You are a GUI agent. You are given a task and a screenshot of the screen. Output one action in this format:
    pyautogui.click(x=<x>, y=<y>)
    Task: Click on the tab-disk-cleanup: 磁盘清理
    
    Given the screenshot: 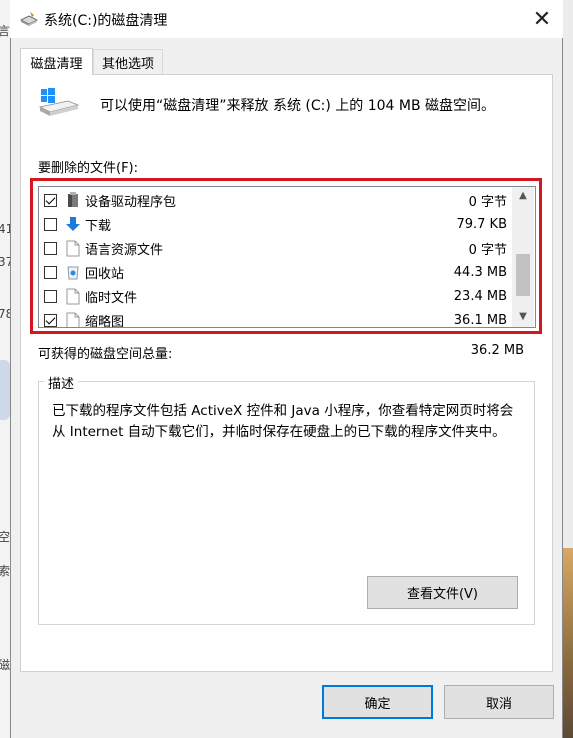 What is the action you would take?
    pyautogui.click(x=56, y=61)
    